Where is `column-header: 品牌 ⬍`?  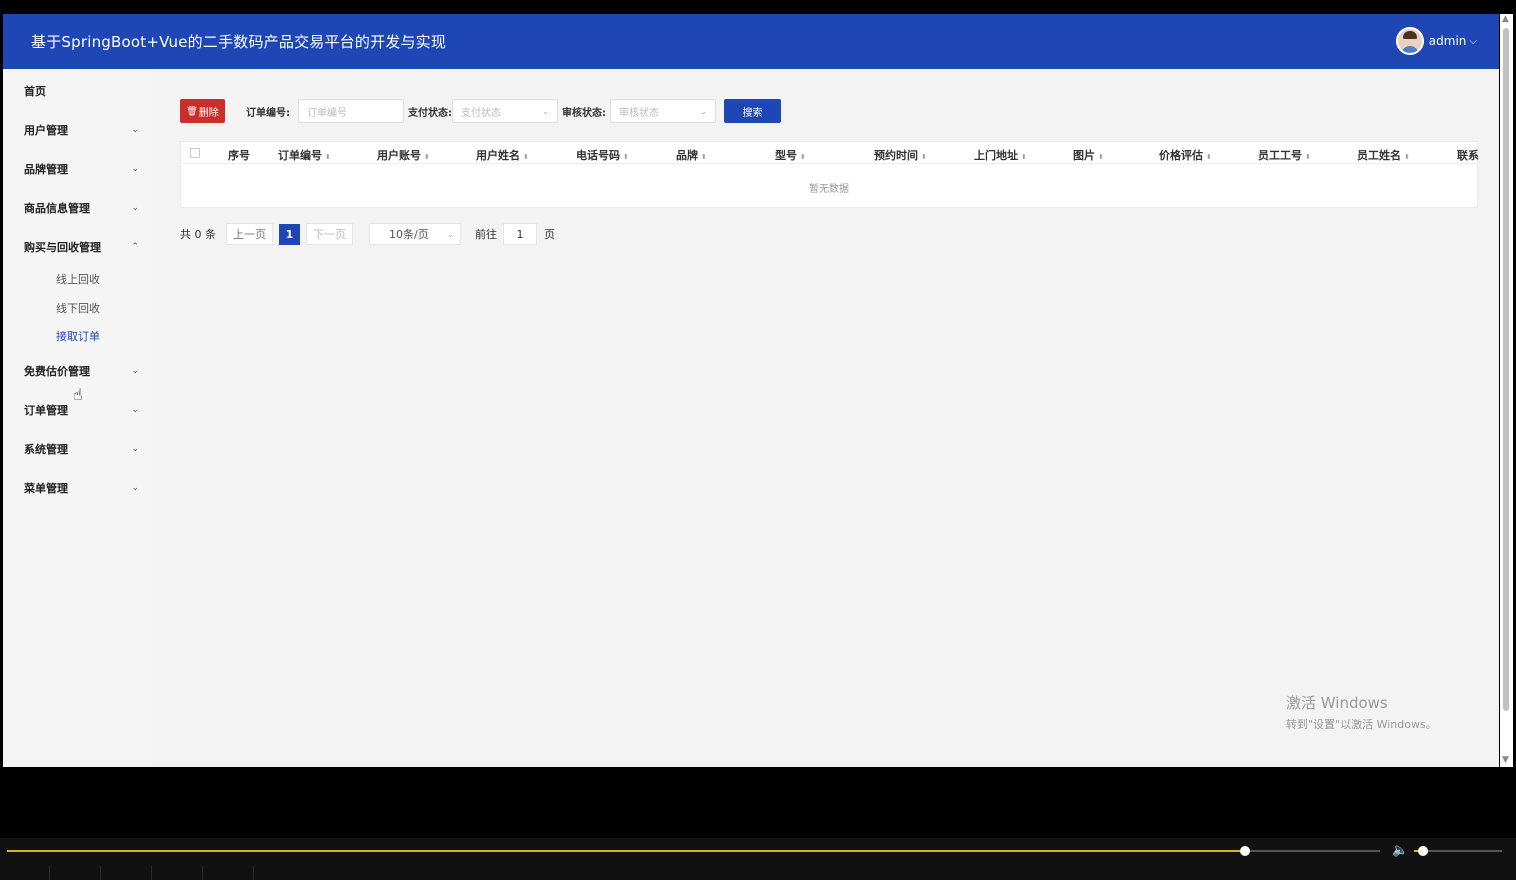 column-header: 品牌 ⬍ is located at coordinates (691, 155).